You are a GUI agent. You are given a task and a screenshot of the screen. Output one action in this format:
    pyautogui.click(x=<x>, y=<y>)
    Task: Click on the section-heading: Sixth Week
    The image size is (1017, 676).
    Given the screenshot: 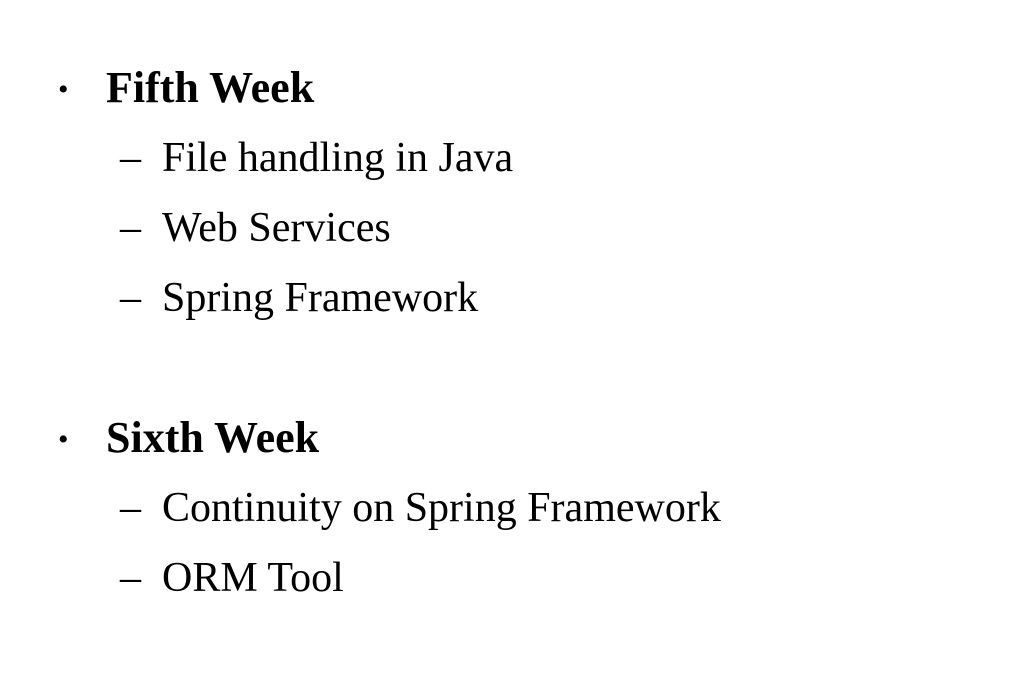 What is the action you would take?
    pyautogui.click(x=213, y=437)
    